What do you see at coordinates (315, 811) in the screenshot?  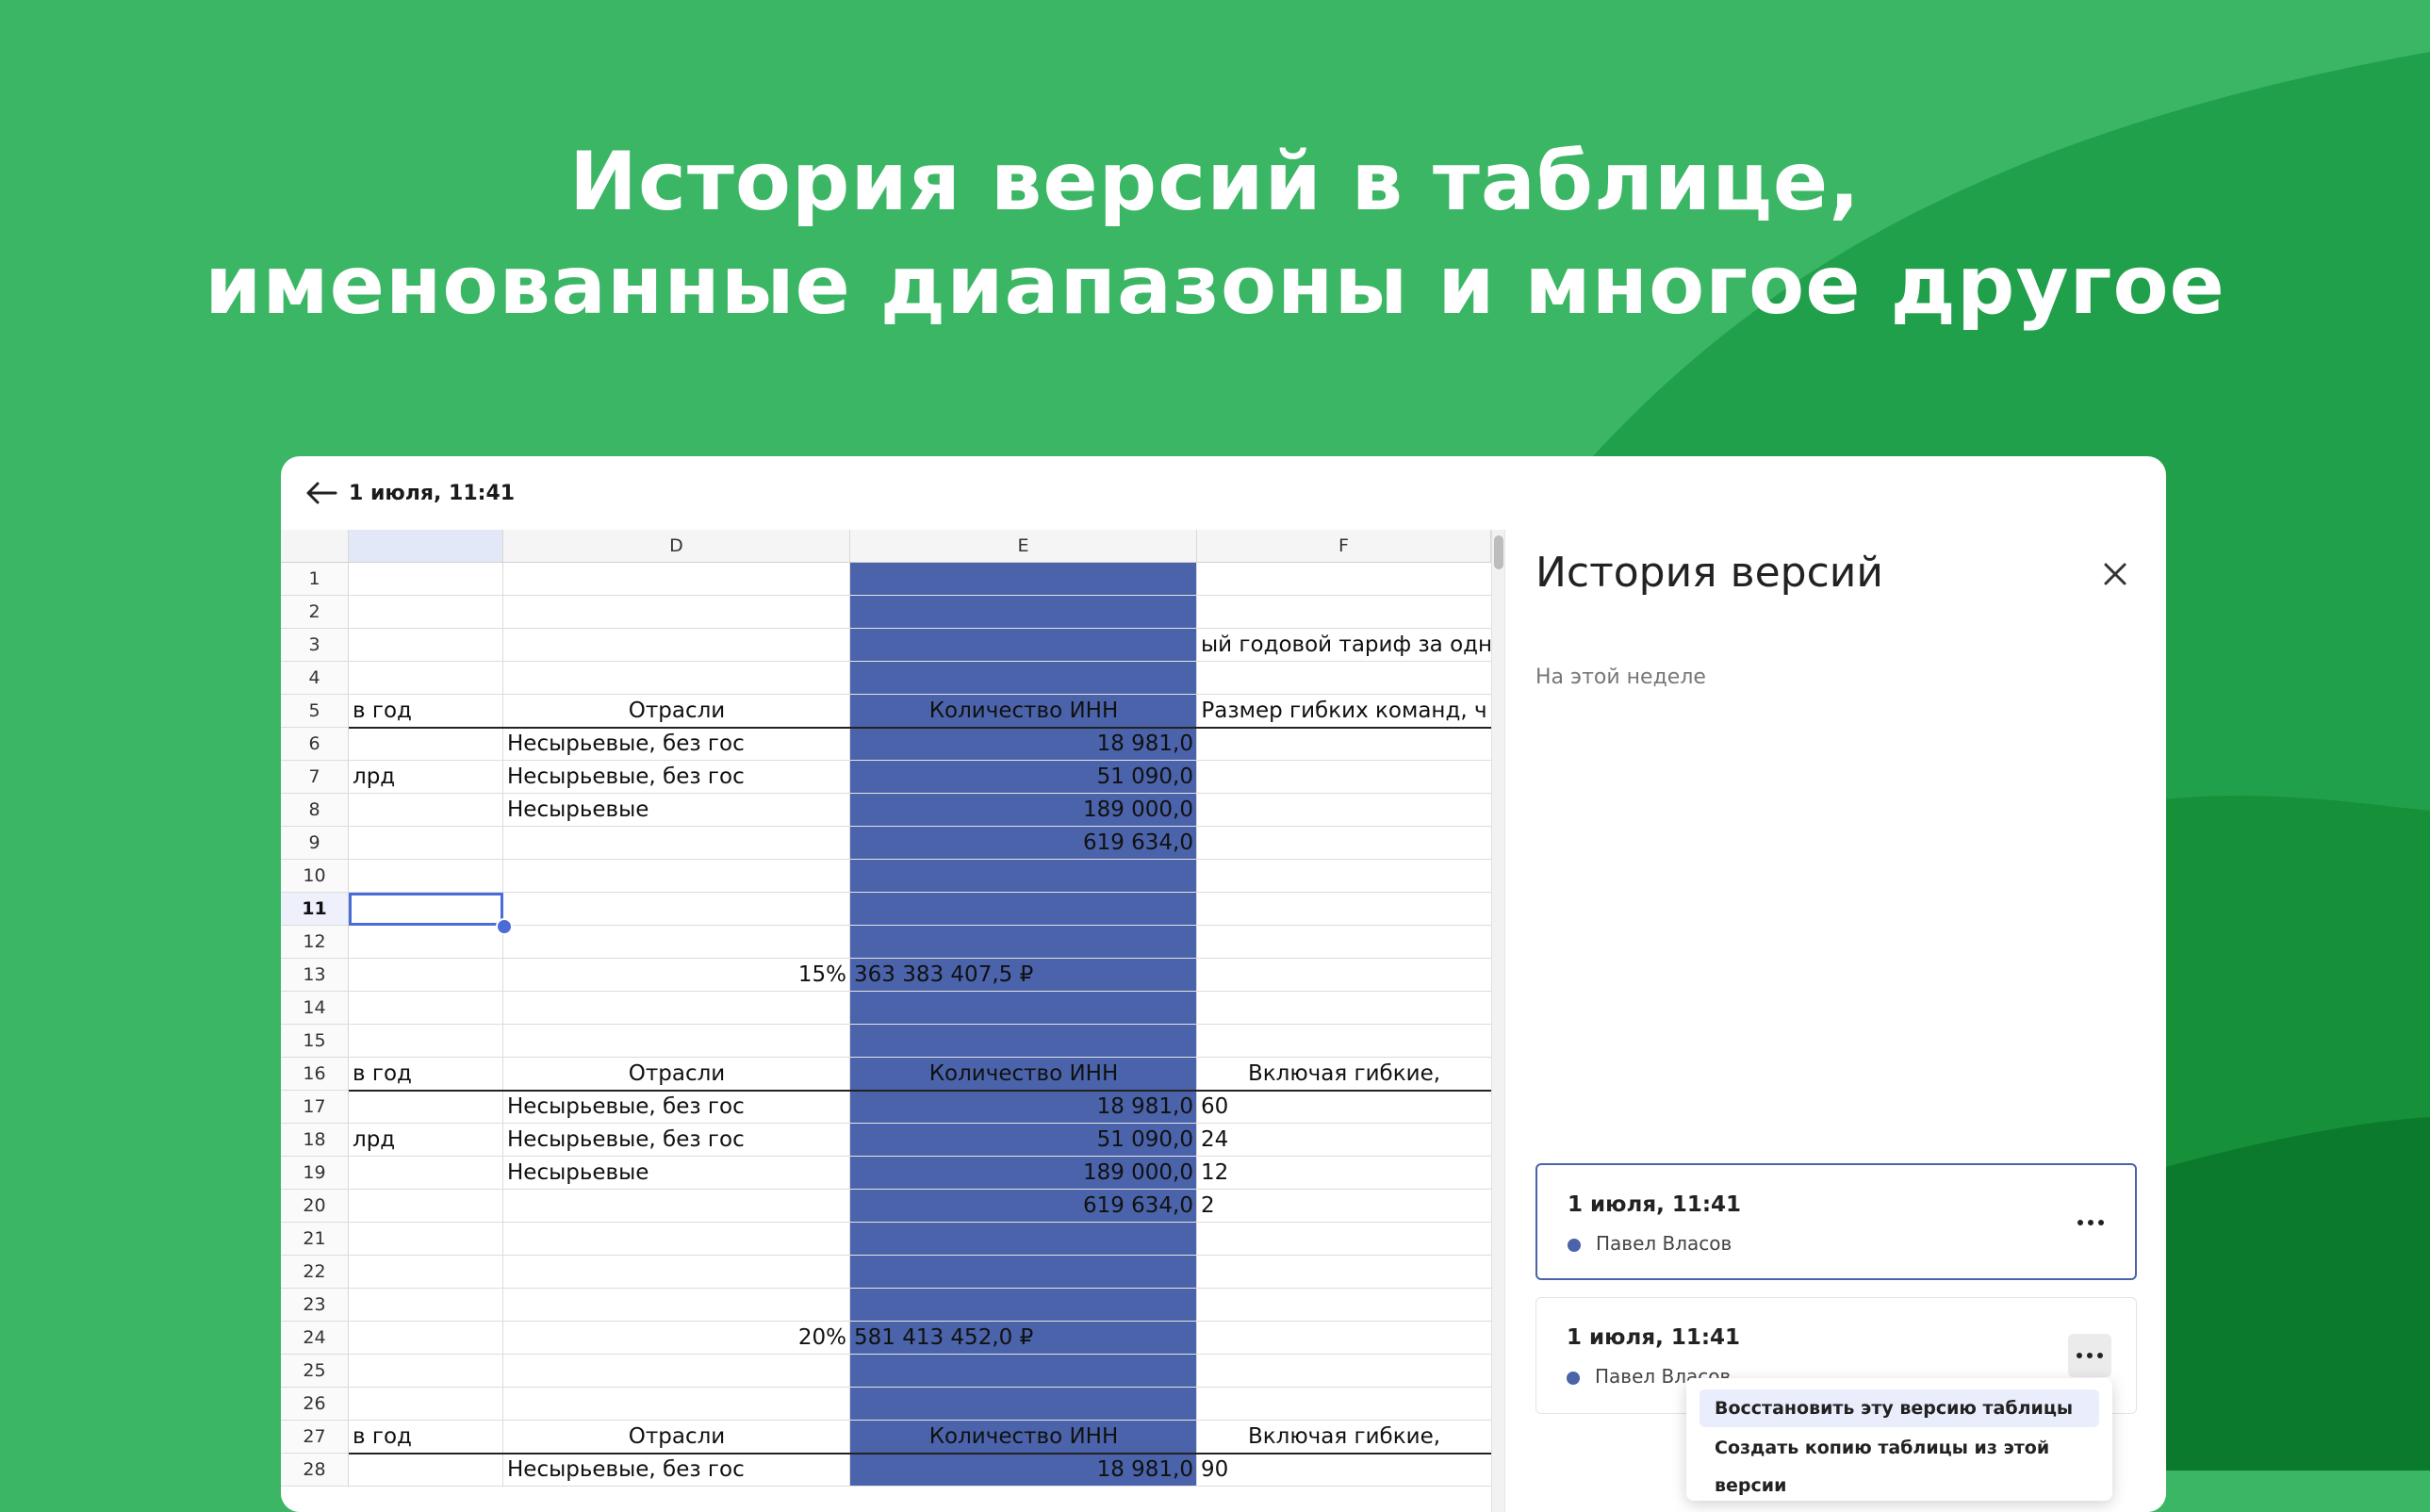 I see `row-header: 8` at bounding box center [315, 811].